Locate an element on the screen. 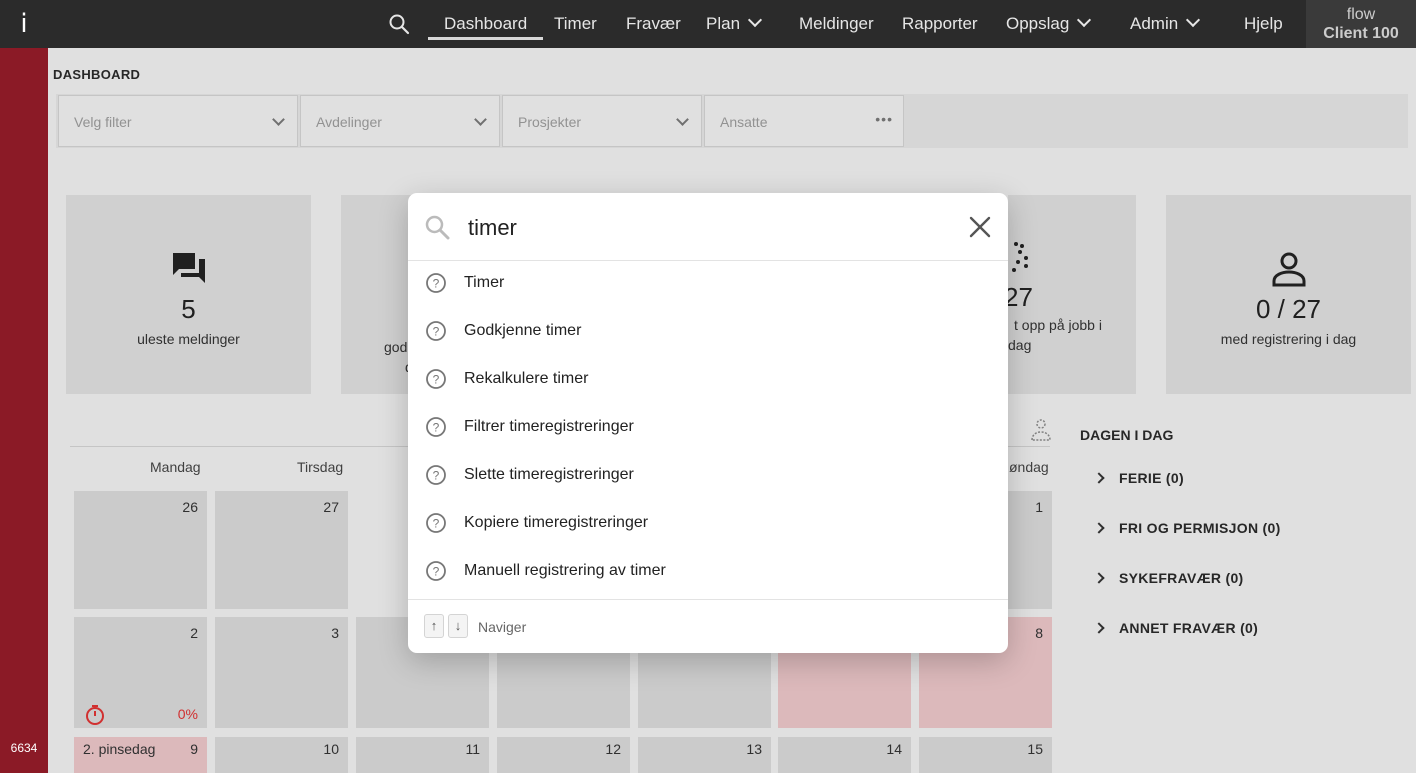  search-row is located at coordinates (708, 227).